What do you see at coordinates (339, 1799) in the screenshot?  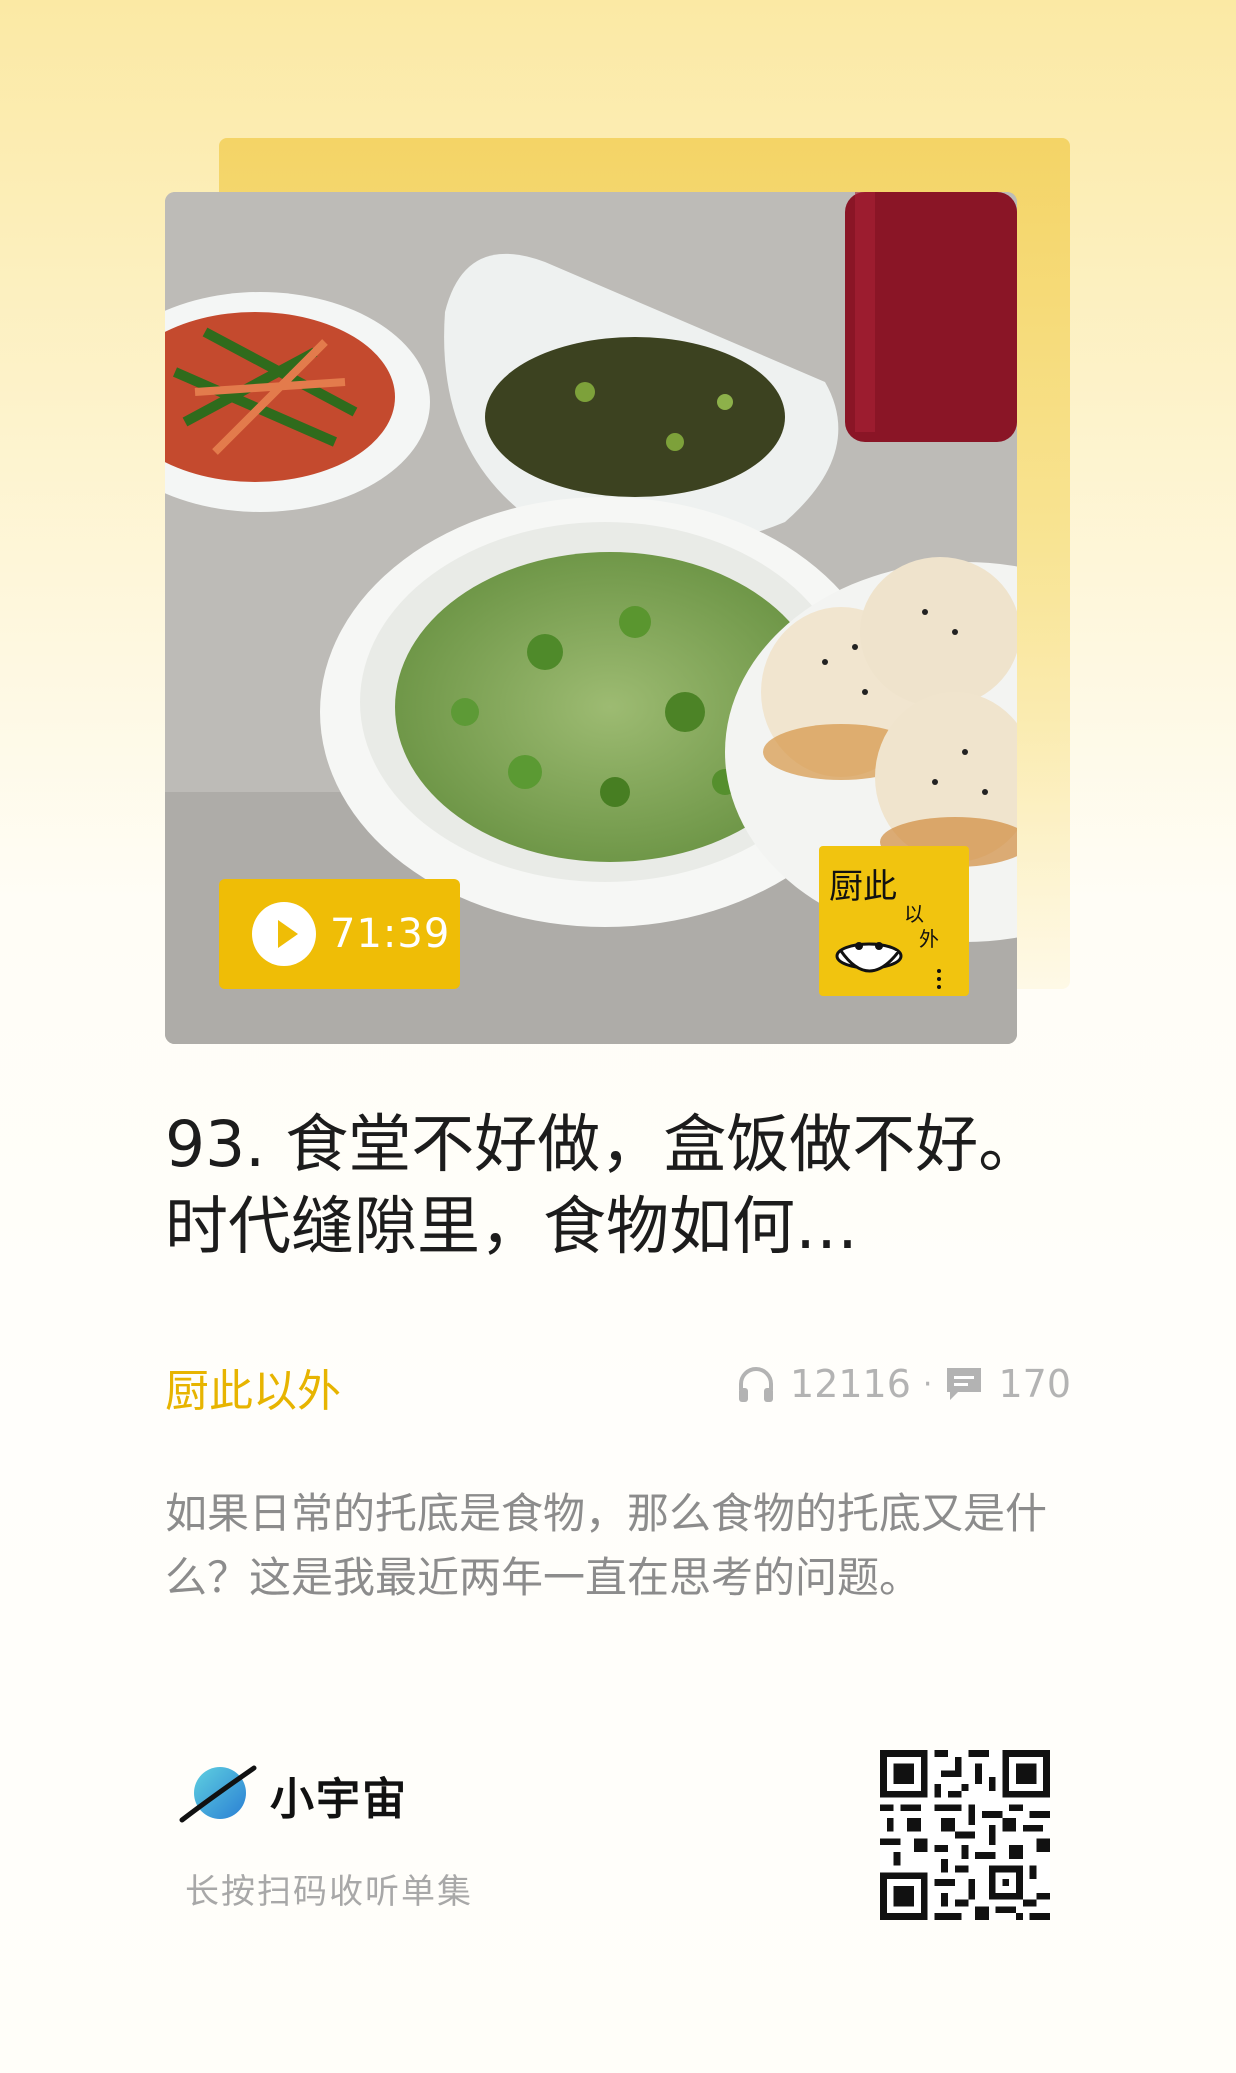 I see `app-name: 小宇宙` at bounding box center [339, 1799].